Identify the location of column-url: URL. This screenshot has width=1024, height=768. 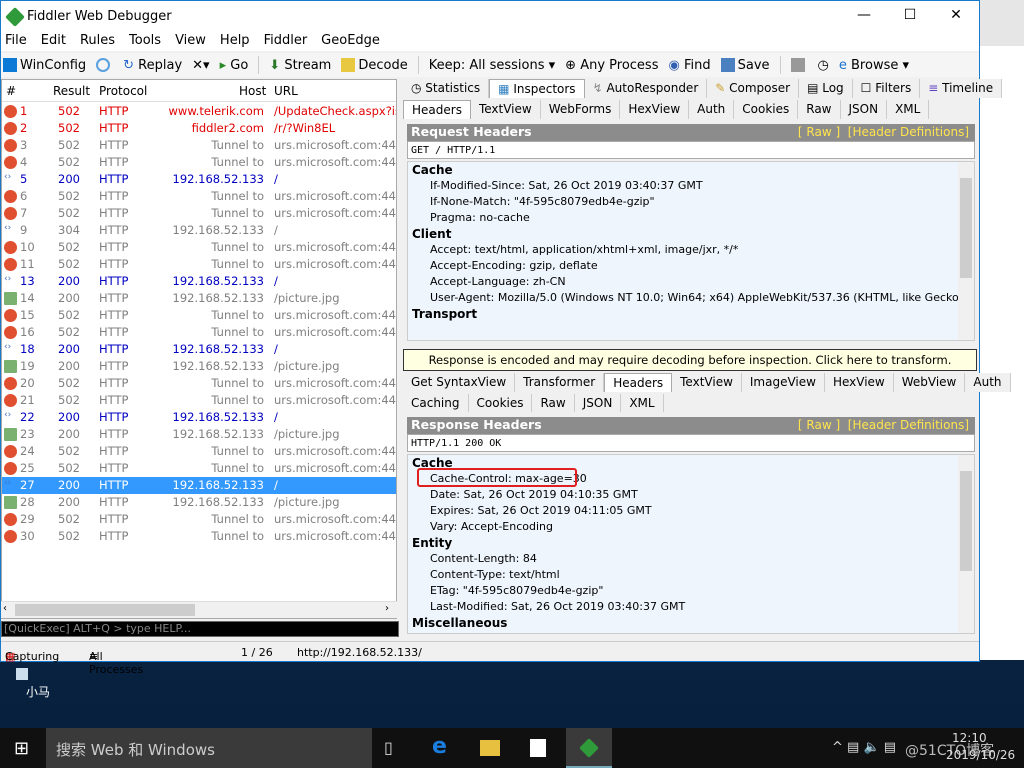
(286, 91).